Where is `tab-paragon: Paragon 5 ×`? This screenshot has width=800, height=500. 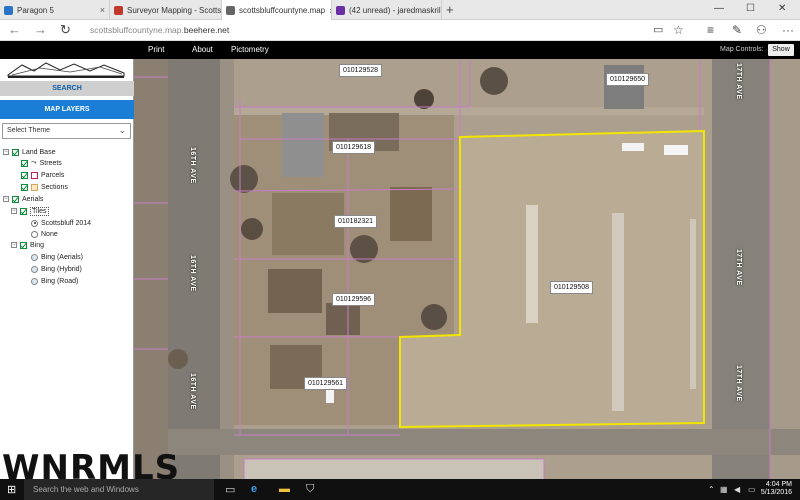 tab-paragon: Paragon 5 × is located at coordinates (55, 10).